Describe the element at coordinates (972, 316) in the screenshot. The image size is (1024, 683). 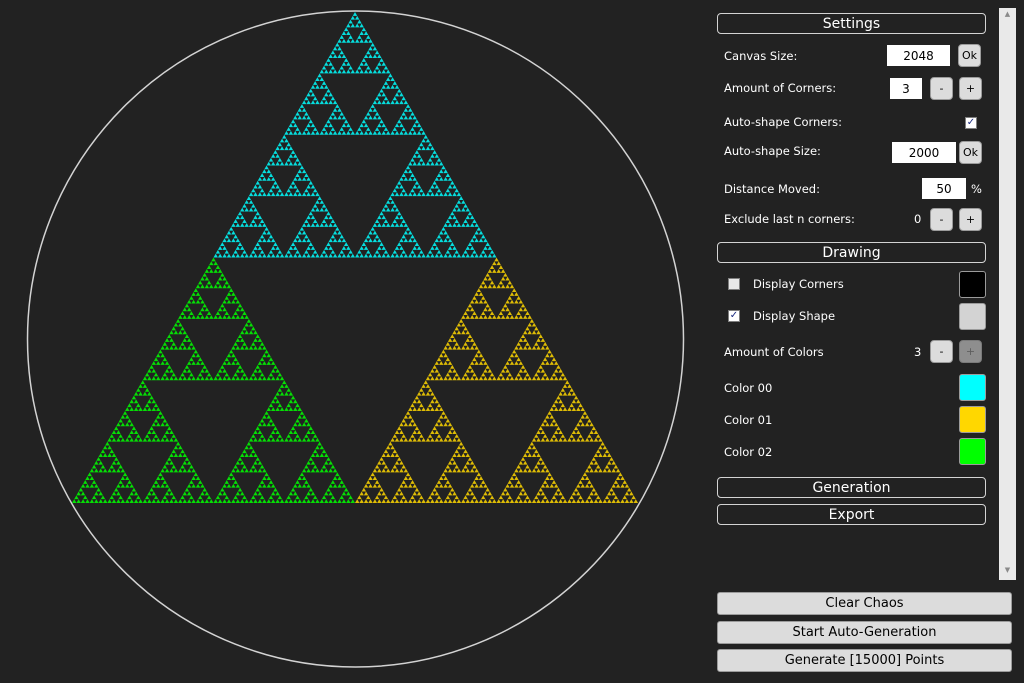
I see `shape-color-swatch` at that location.